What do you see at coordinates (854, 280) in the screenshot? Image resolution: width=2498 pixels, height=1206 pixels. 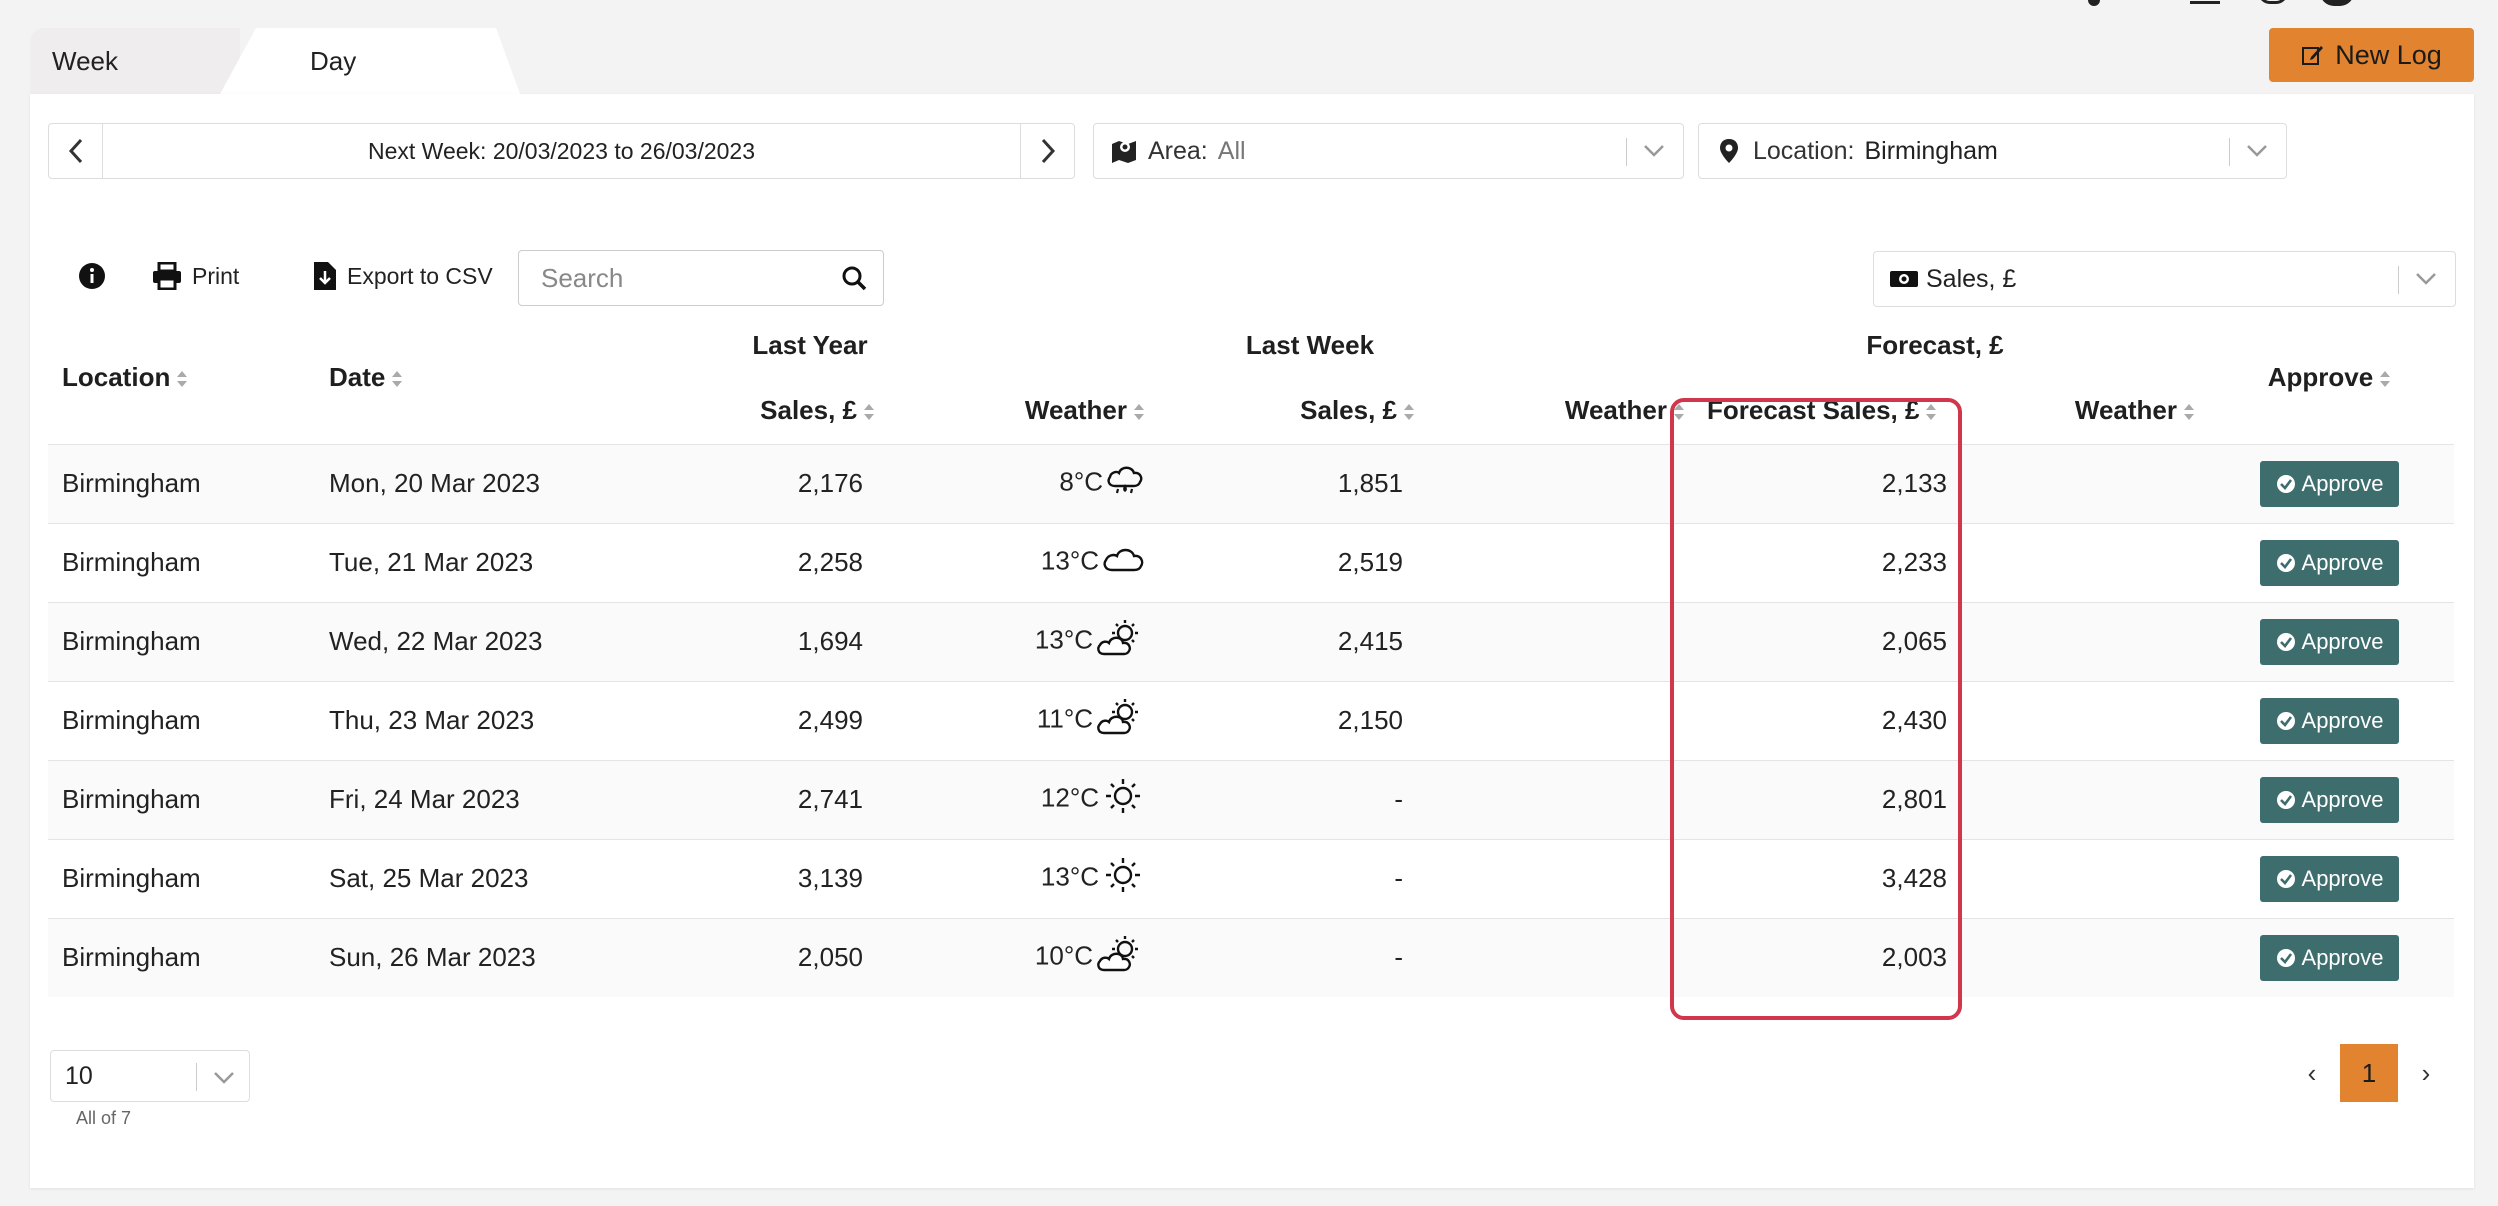 I see `search-icon` at bounding box center [854, 280].